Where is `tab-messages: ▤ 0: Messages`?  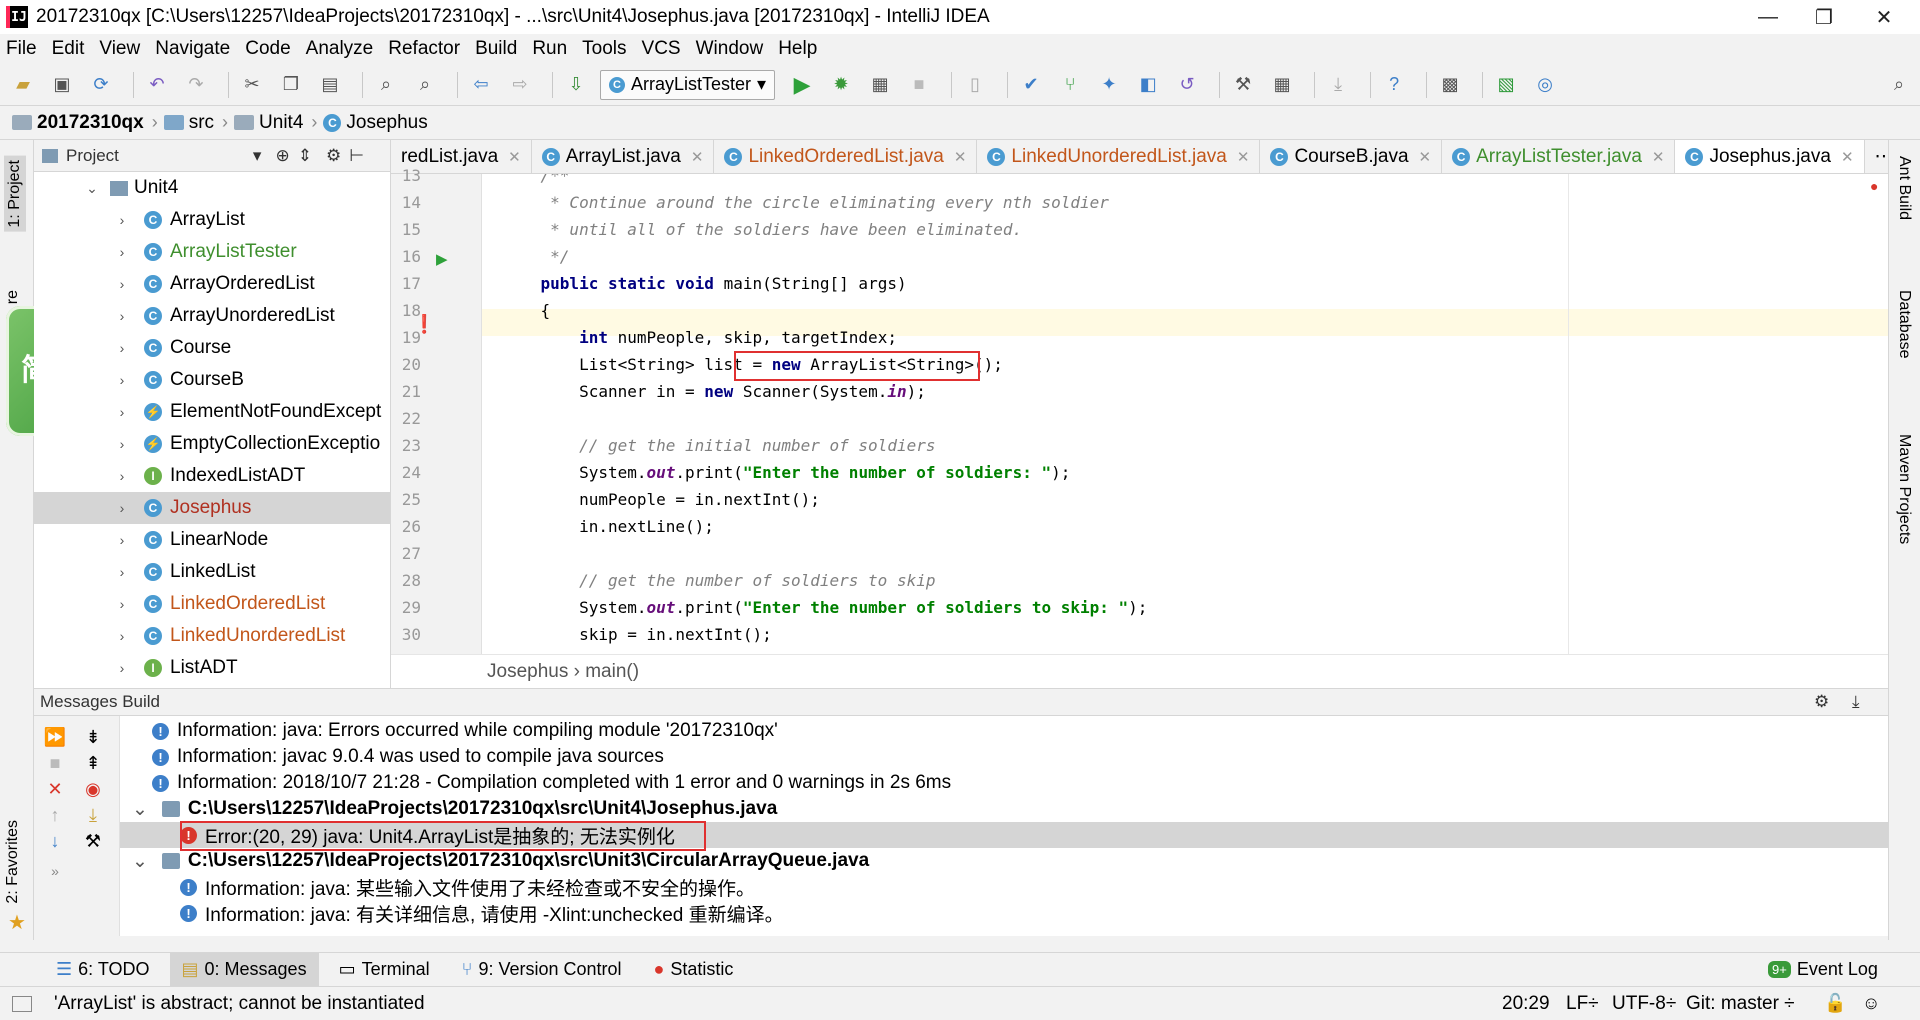 tab-messages: ▤ 0: Messages is located at coordinates (244, 969).